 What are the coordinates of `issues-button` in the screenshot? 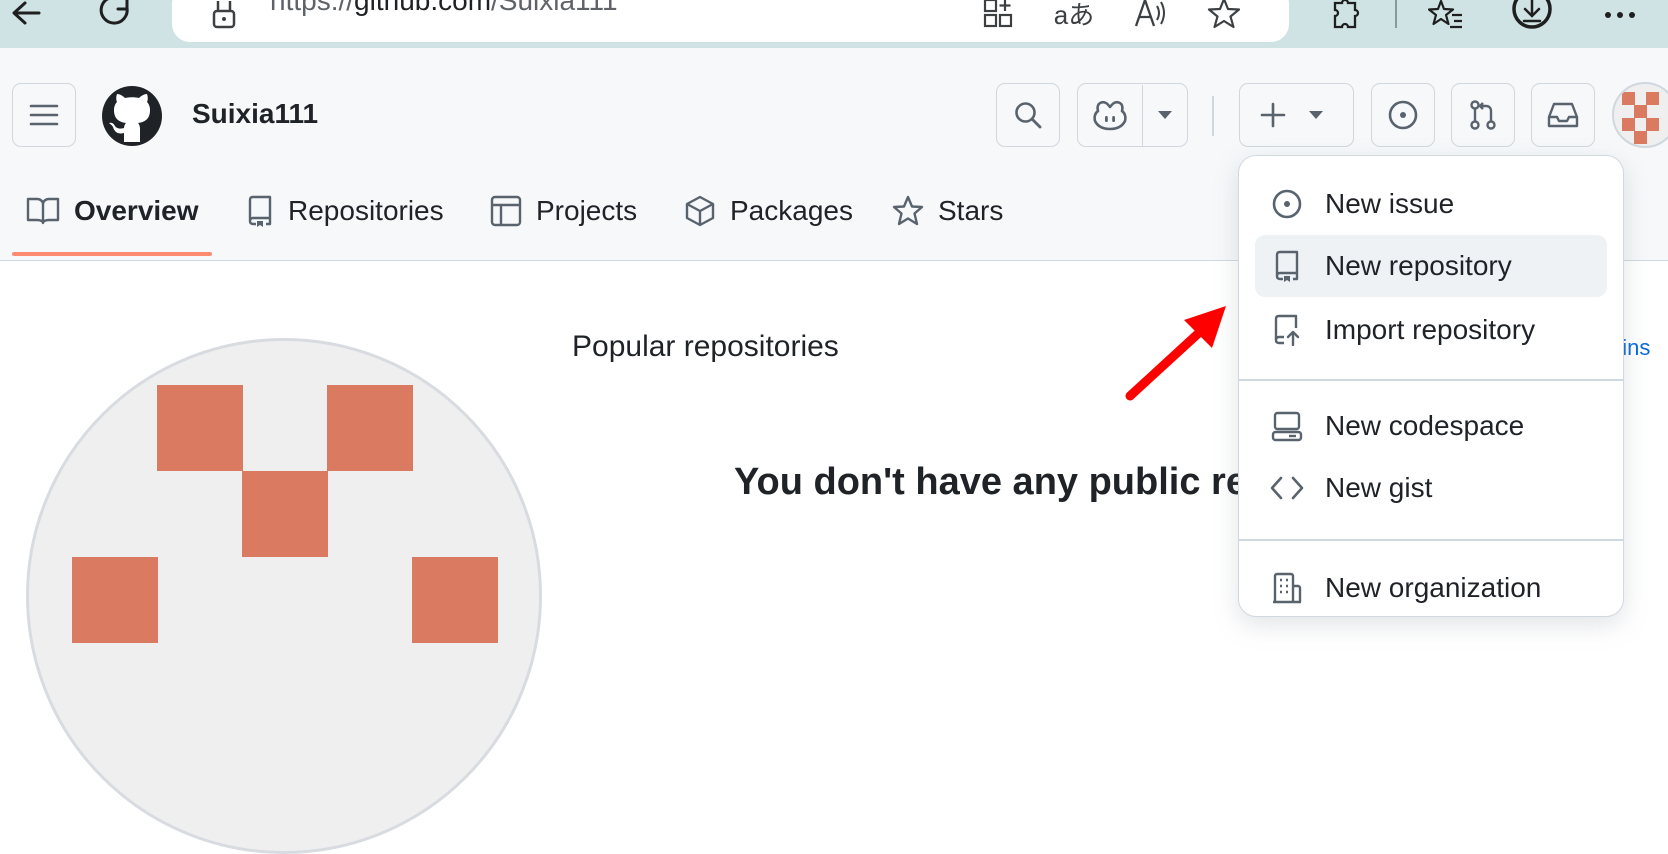 It's located at (1403, 115).